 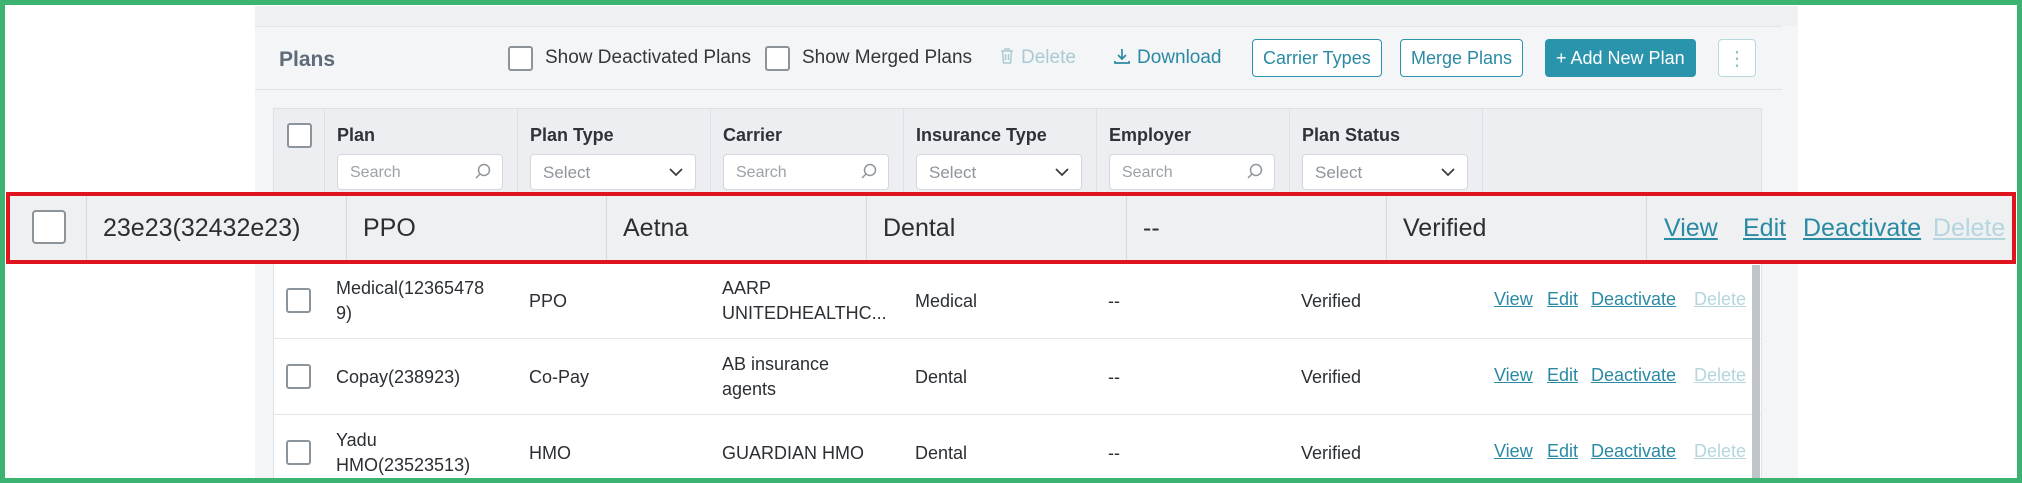 I want to click on show-merged-checkbox, so click(x=777, y=58).